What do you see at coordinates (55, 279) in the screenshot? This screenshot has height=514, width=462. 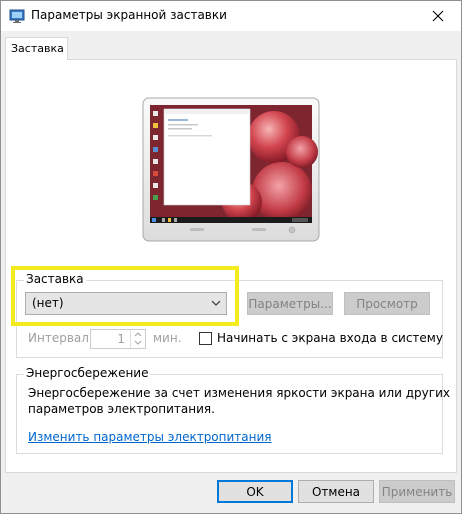 I see `screensaver-group-title: Заставка` at bounding box center [55, 279].